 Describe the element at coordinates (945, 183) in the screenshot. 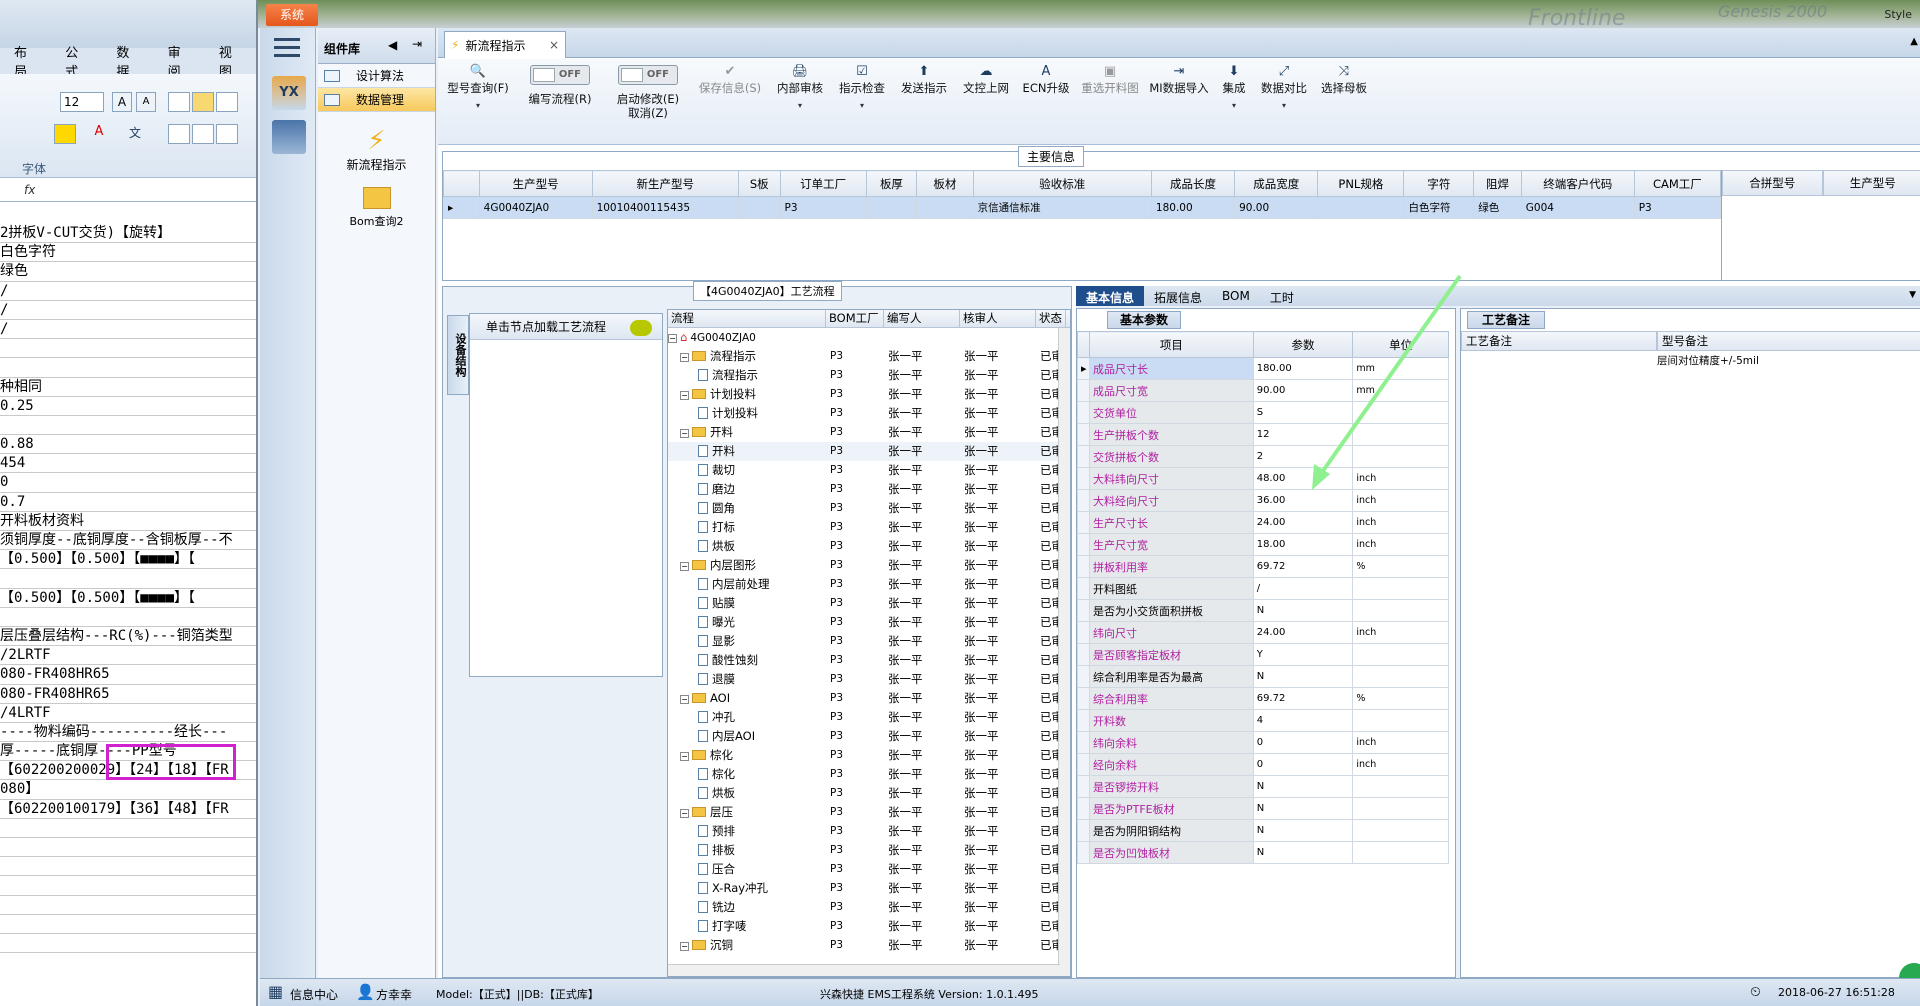

I see `column-header: 板材` at that location.